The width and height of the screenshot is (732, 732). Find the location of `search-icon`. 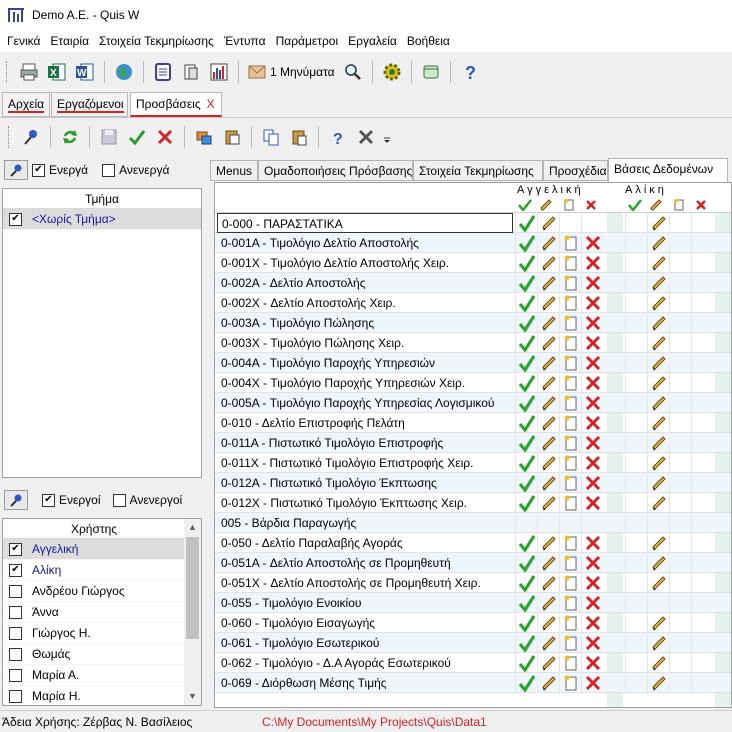

search-icon is located at coordinates (353, 72).